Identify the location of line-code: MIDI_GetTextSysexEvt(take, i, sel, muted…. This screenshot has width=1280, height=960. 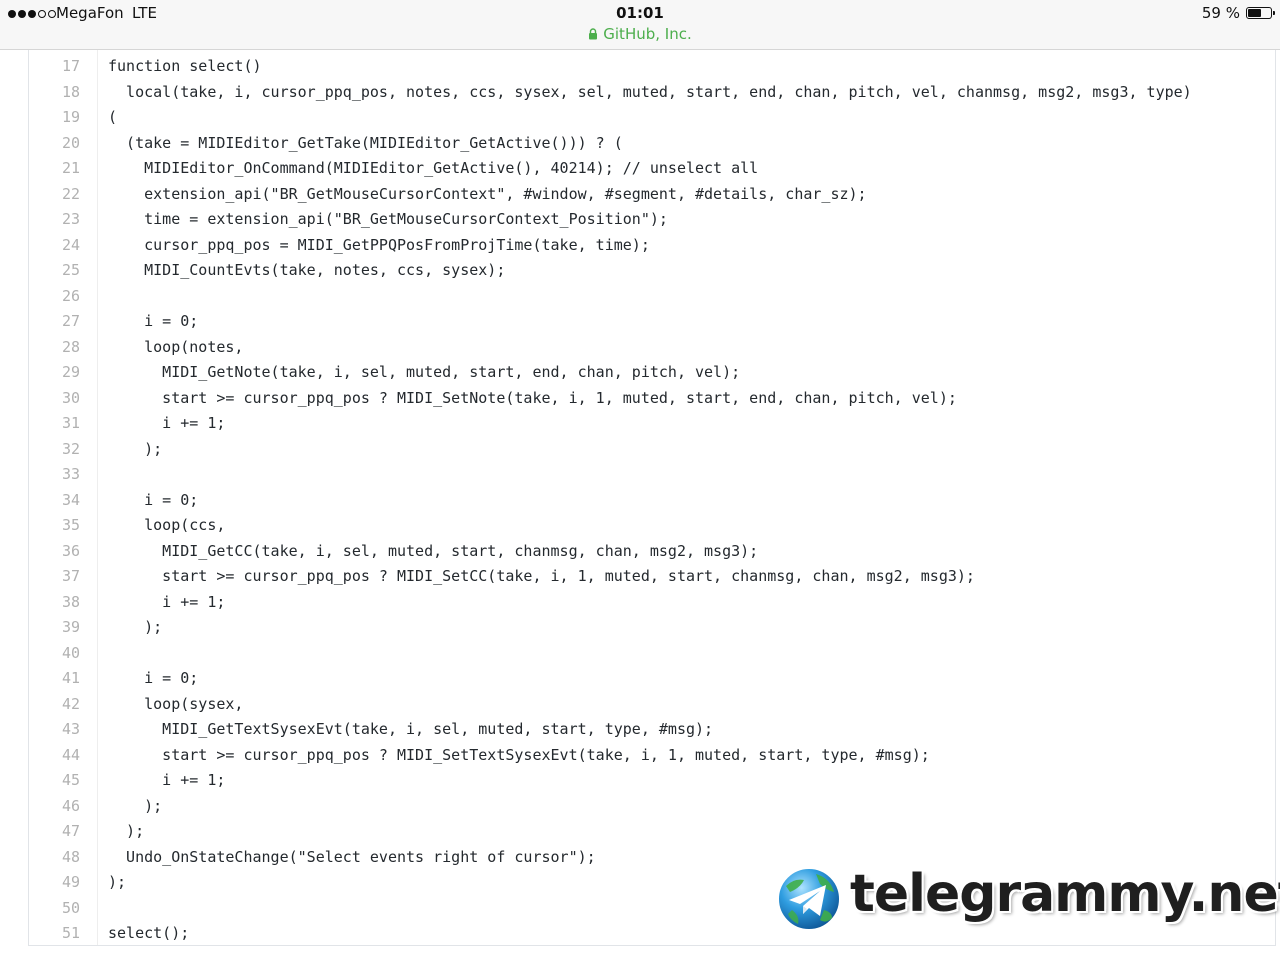
(411, 729).